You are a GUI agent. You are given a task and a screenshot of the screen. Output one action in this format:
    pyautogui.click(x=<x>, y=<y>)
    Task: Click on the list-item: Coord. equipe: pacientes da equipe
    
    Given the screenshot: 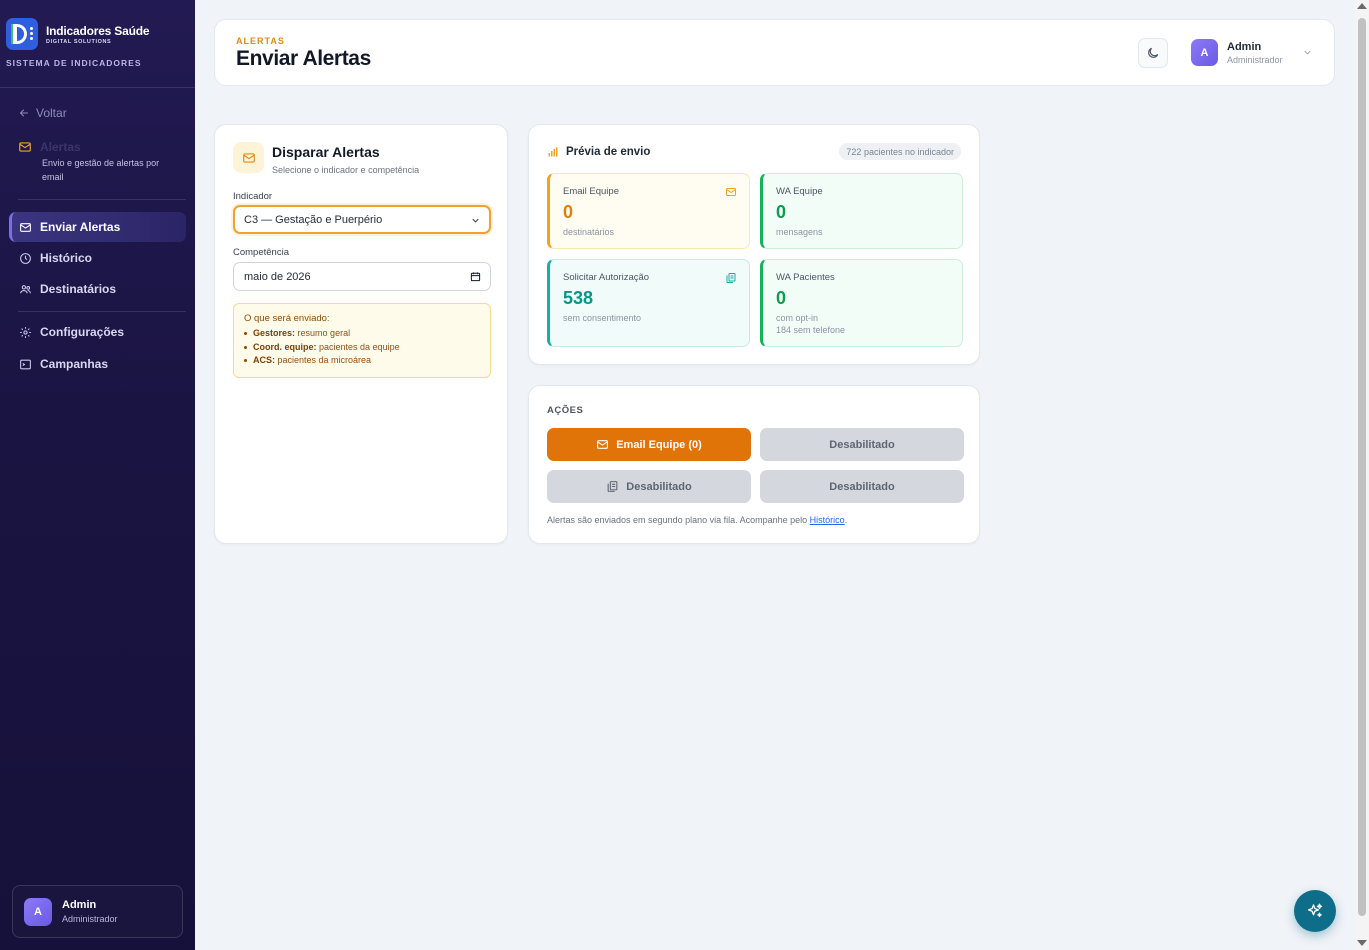 What is the action you would take?
    pyautogui.click(x=362, y=348)
    